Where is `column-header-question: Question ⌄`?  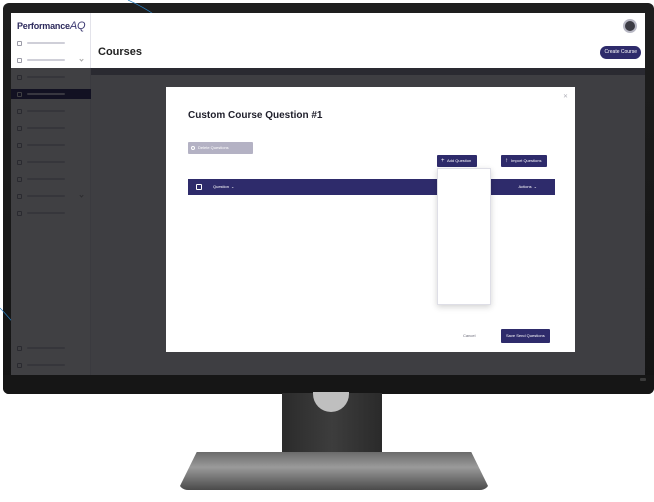 column-header-question: Question ⌄ is located at coordinates (223, 187).